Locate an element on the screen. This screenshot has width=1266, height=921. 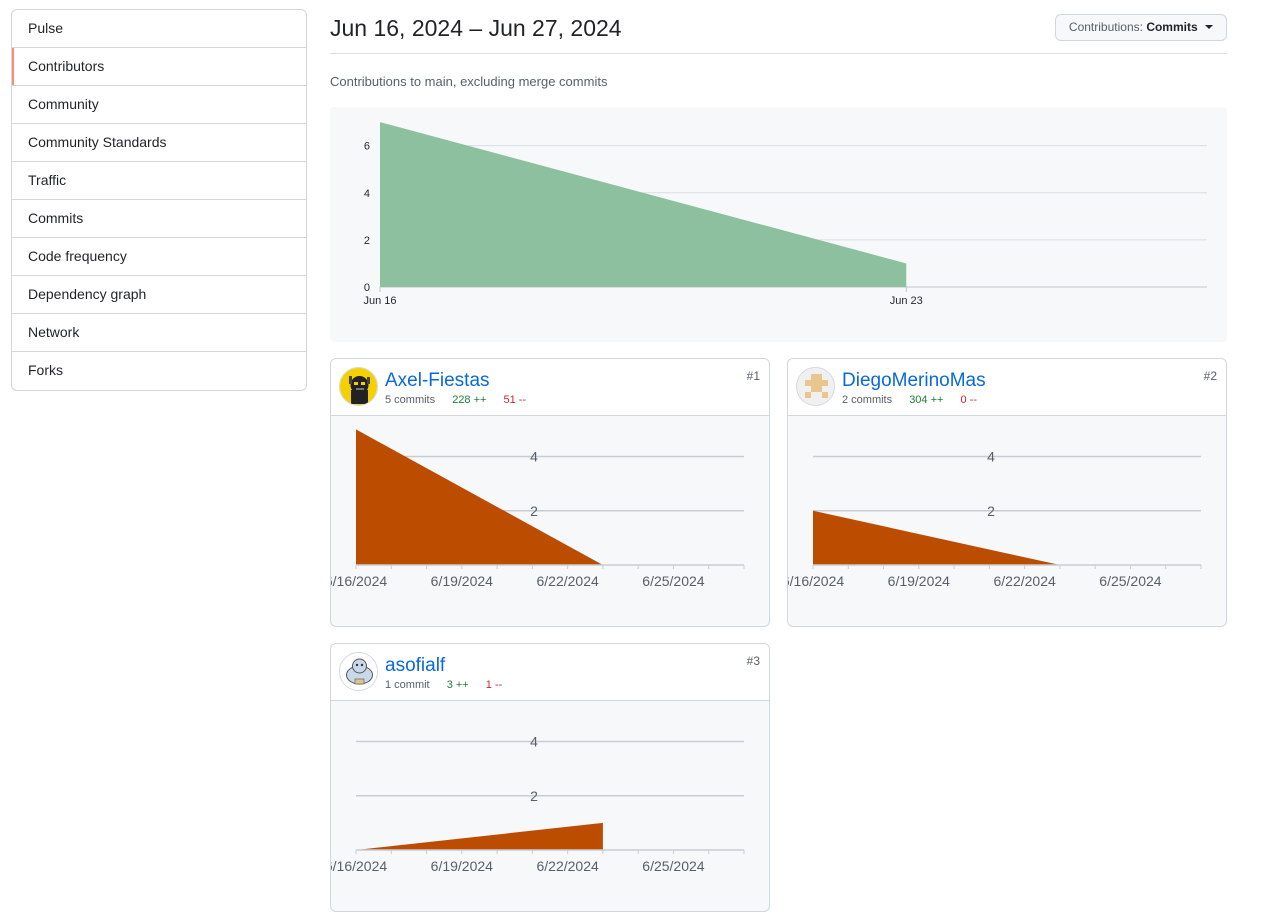
contributor-card-header: asofialf 1 commit 3 ++ 1 -- #3 is located at coordinates (550, 672).